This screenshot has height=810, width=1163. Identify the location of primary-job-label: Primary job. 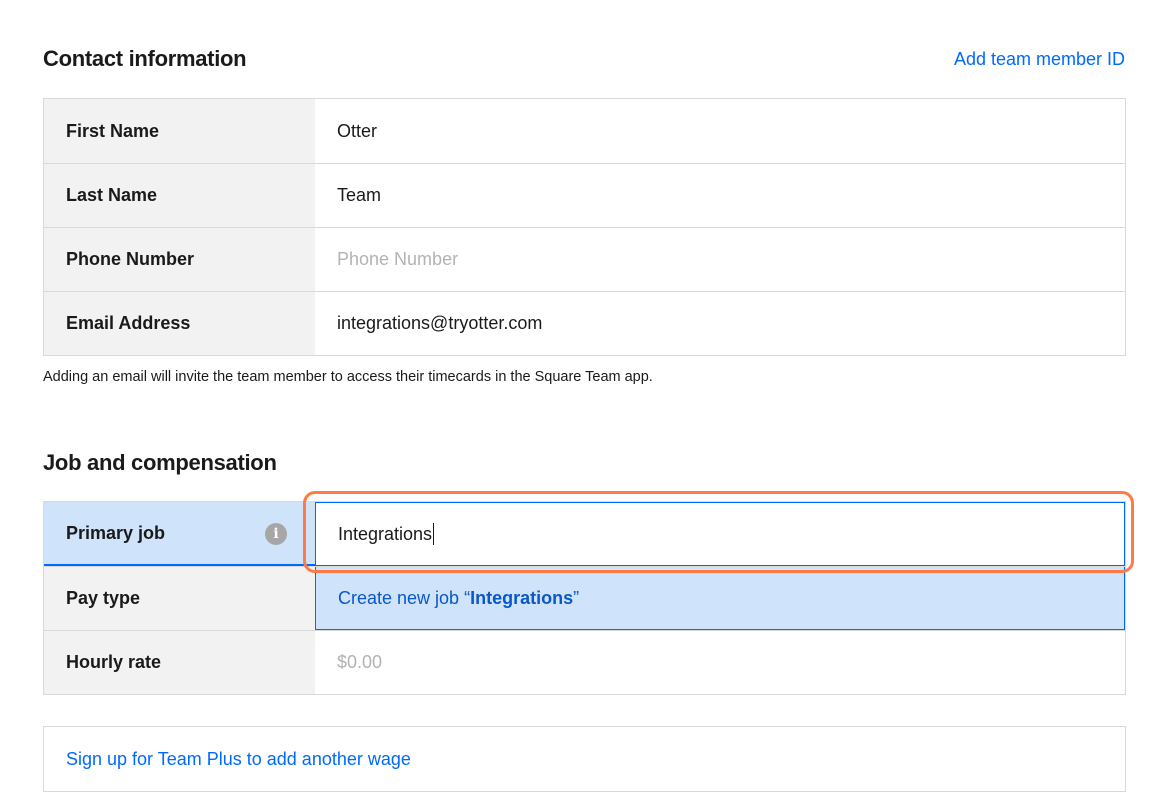
(116, 532).